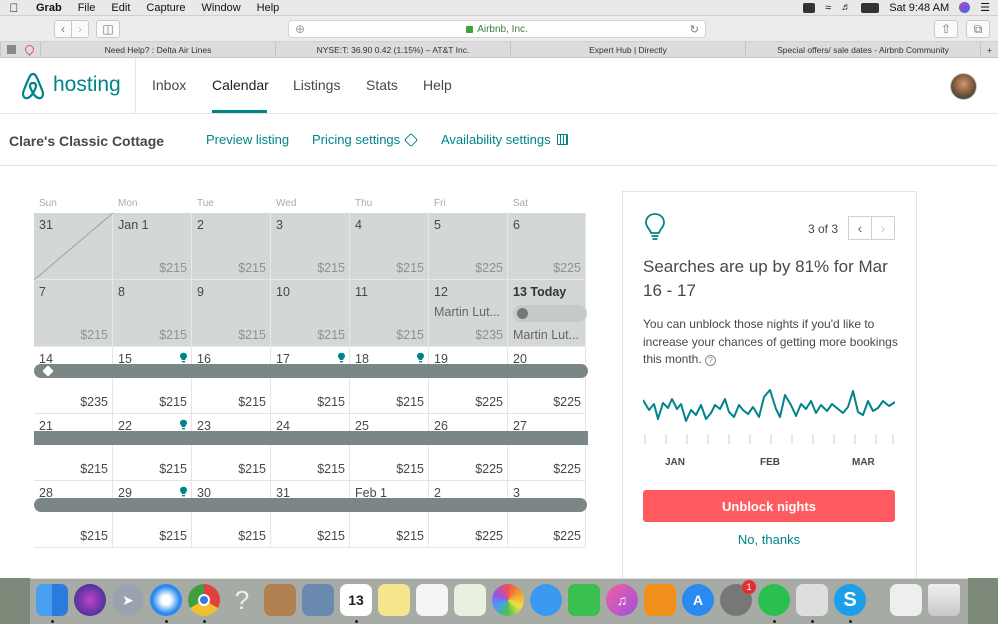 This screenshot has height=624, width=998. Describe the element at coordinates (310, 447) in the screenshot. I see `calendar-day-cell: 24 $215` at that location.